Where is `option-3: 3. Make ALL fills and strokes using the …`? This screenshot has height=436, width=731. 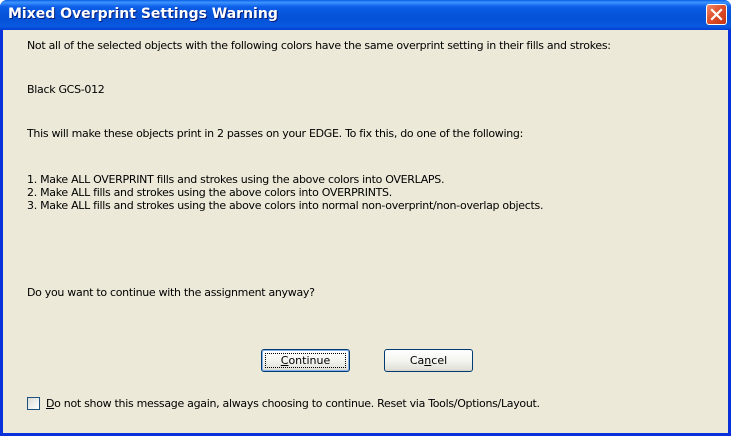 option-3: 3. Make ALL fills and strokes using the … is located at coordinates (285, 205).